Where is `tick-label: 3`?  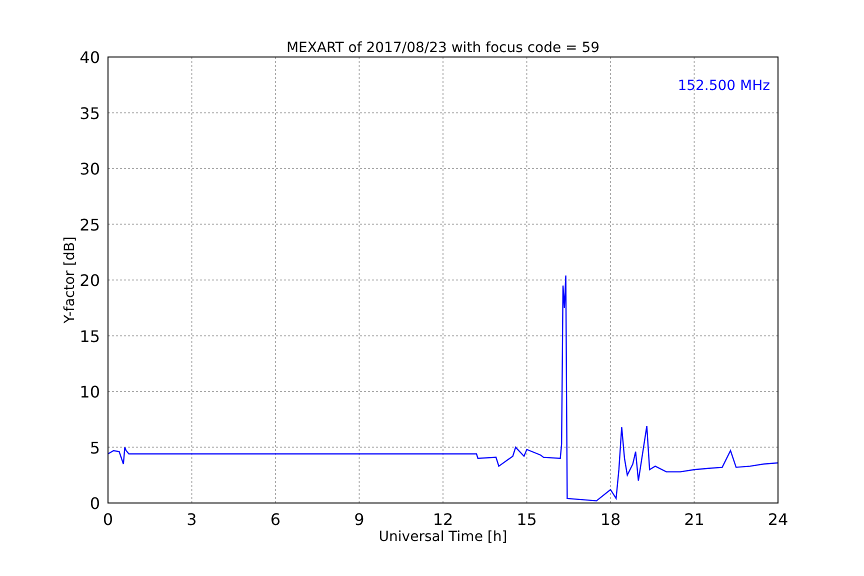 tick-label: 3 is located at coordinates (191, 519).